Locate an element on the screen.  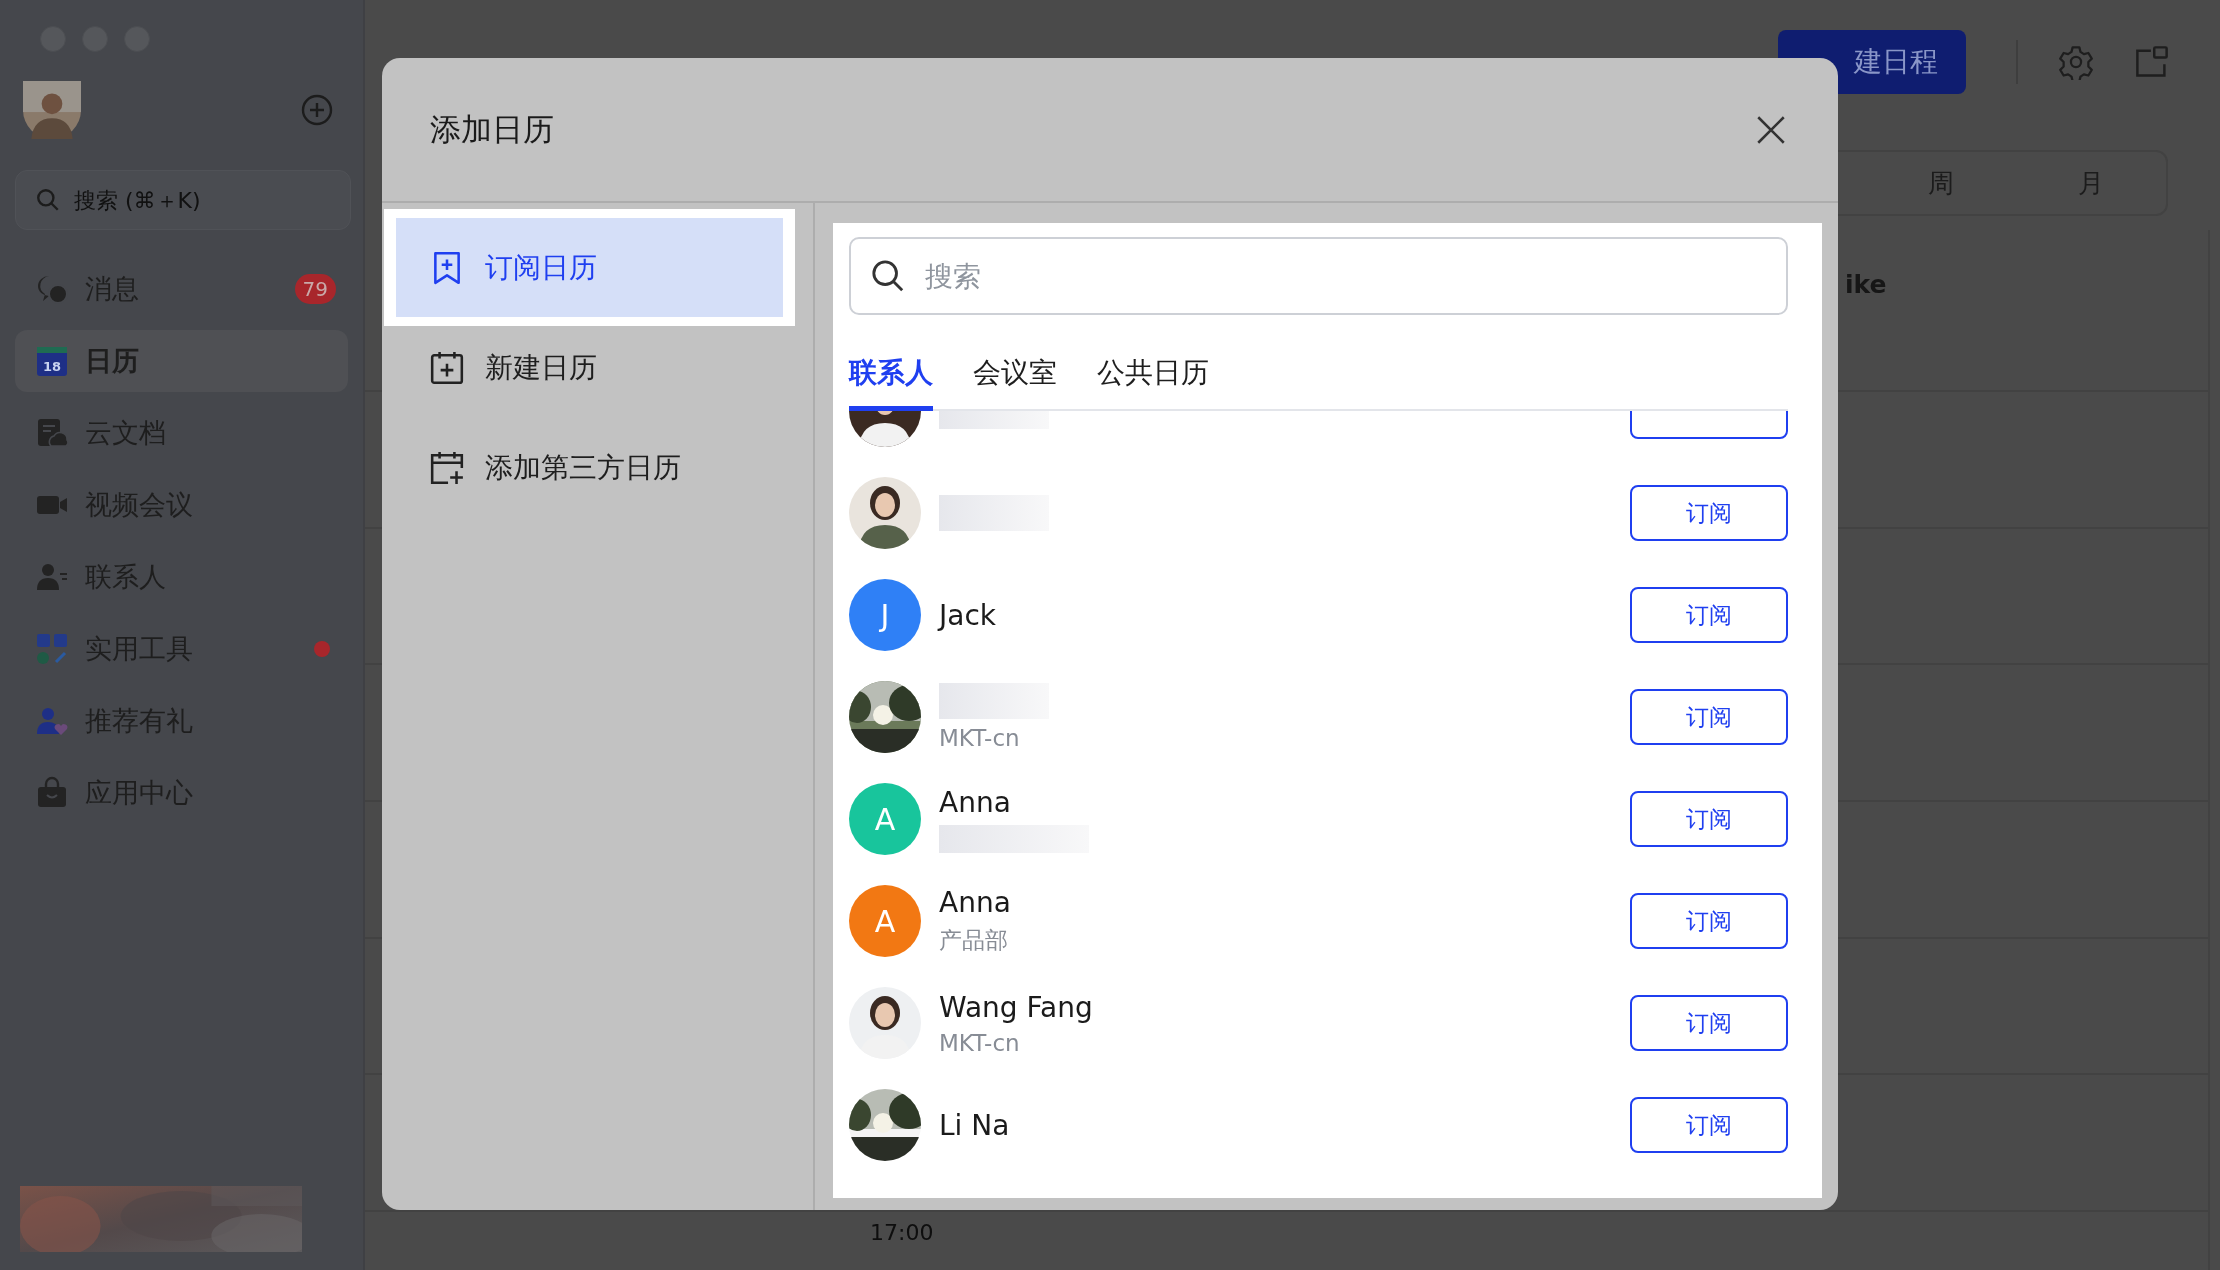
unread-count: 79 is located at coordinates (315, 289).